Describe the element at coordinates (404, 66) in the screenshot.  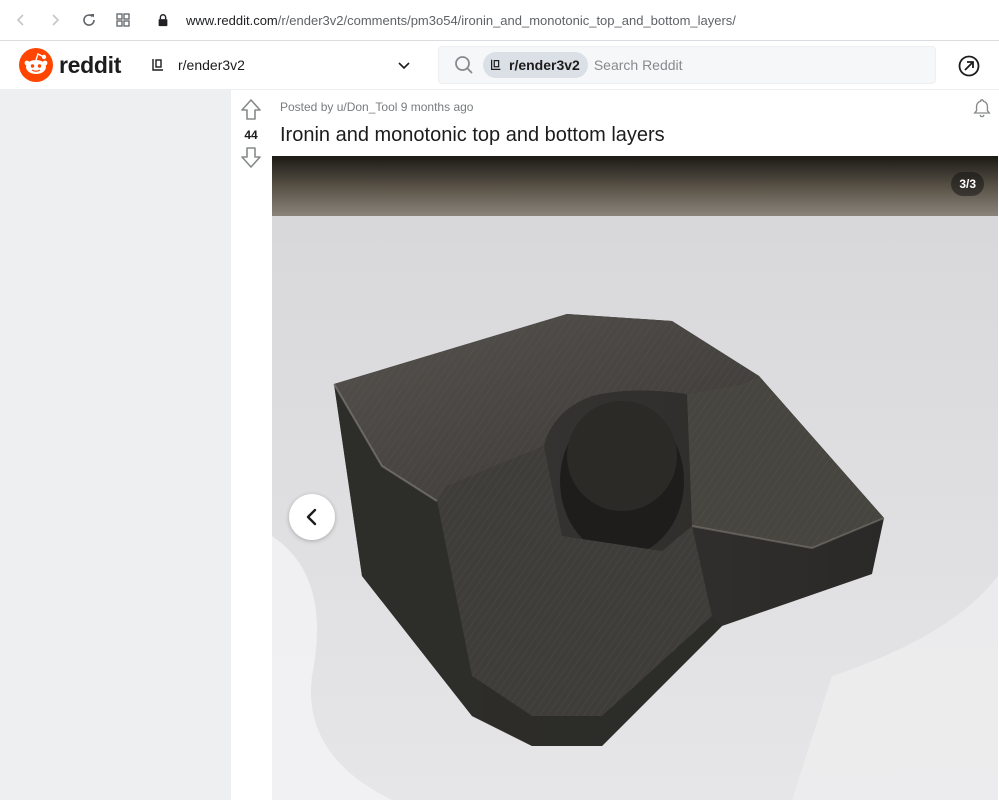
I see `chevron-down-icon` at that location.